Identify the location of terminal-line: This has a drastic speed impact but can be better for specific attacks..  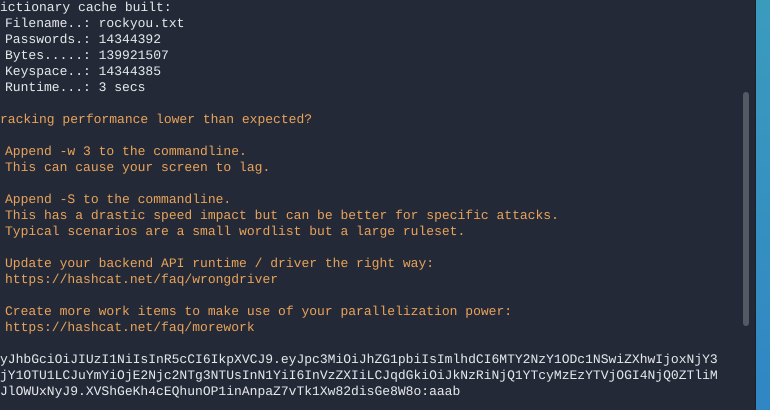
(282, 215).